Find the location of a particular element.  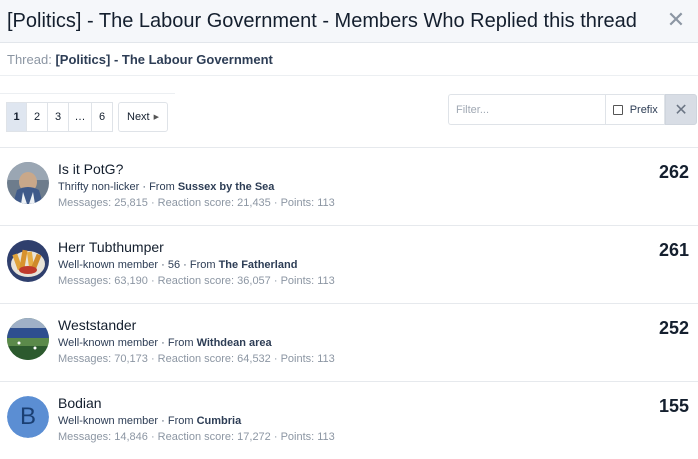

reply-count: 155 is located at coordinates (673, 406).